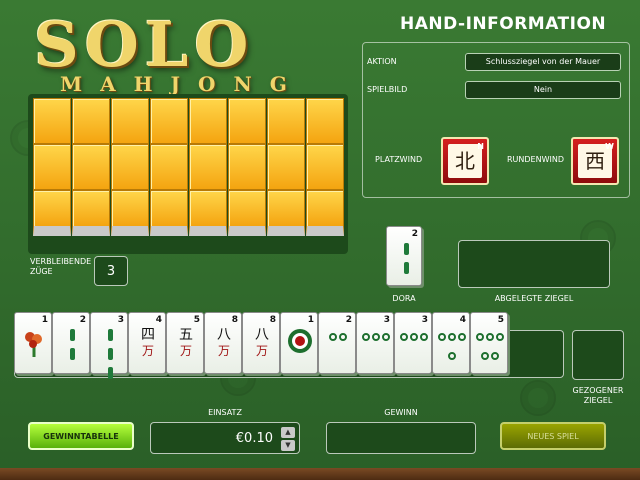 This screenshot has width=640, height=480. I want to click on platzwind-tile: 北 N, so click(465, 161).